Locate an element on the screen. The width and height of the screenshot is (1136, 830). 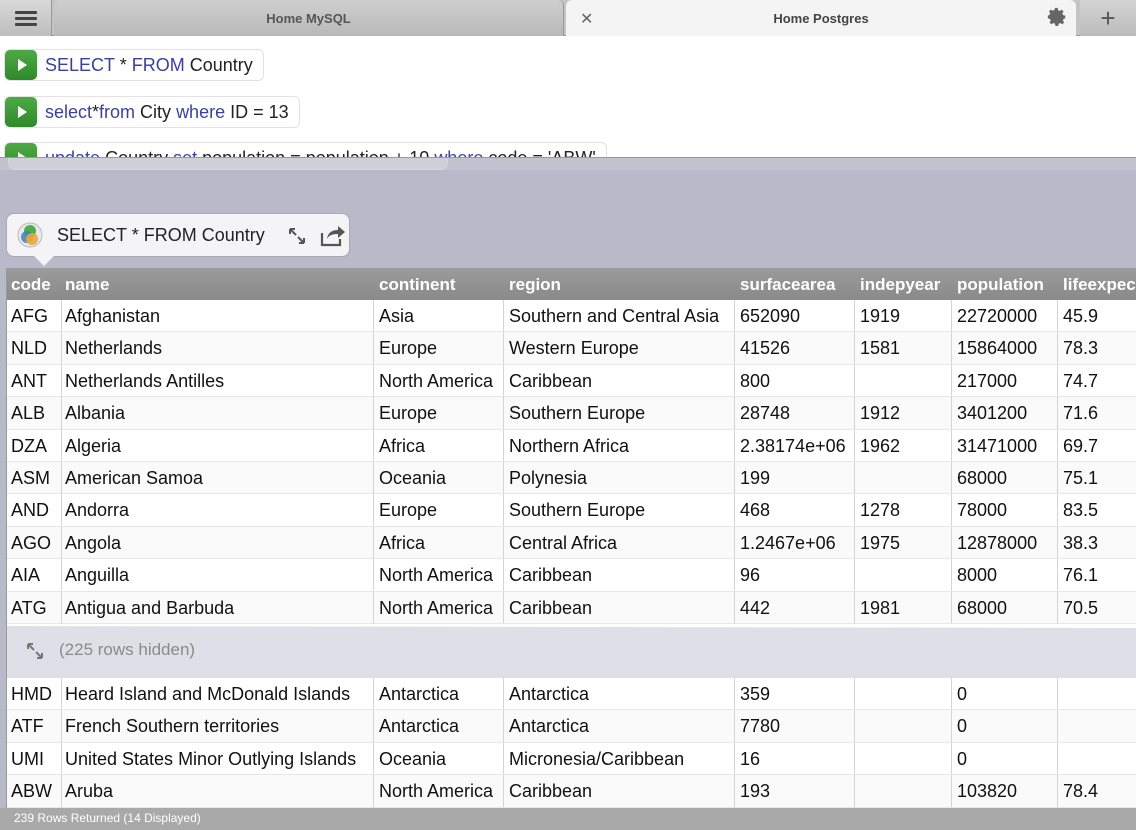
table-cell: Andorra is located at coordinates (97, 510).